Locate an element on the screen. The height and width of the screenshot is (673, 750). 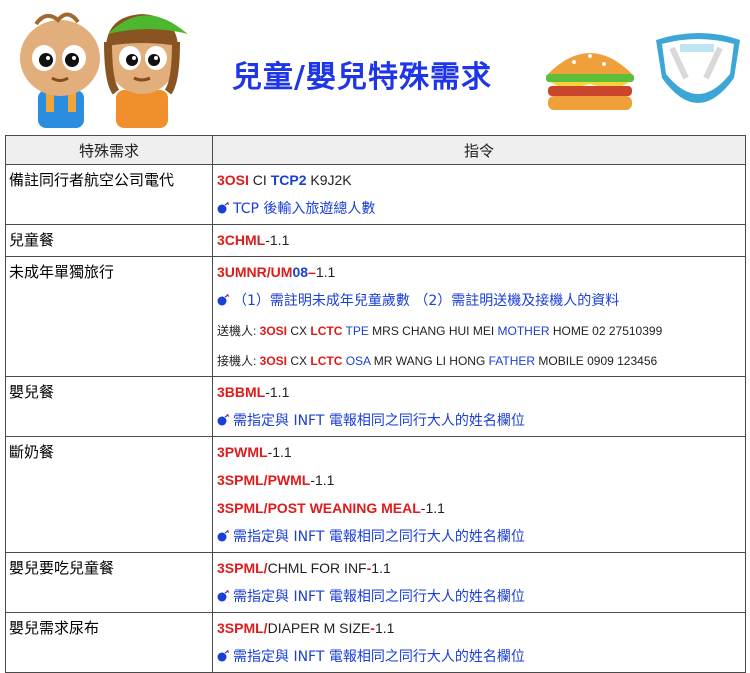
command-line: 3SPML/DIAPER M SIZE-1.1 is located at coordinates (481, 630).